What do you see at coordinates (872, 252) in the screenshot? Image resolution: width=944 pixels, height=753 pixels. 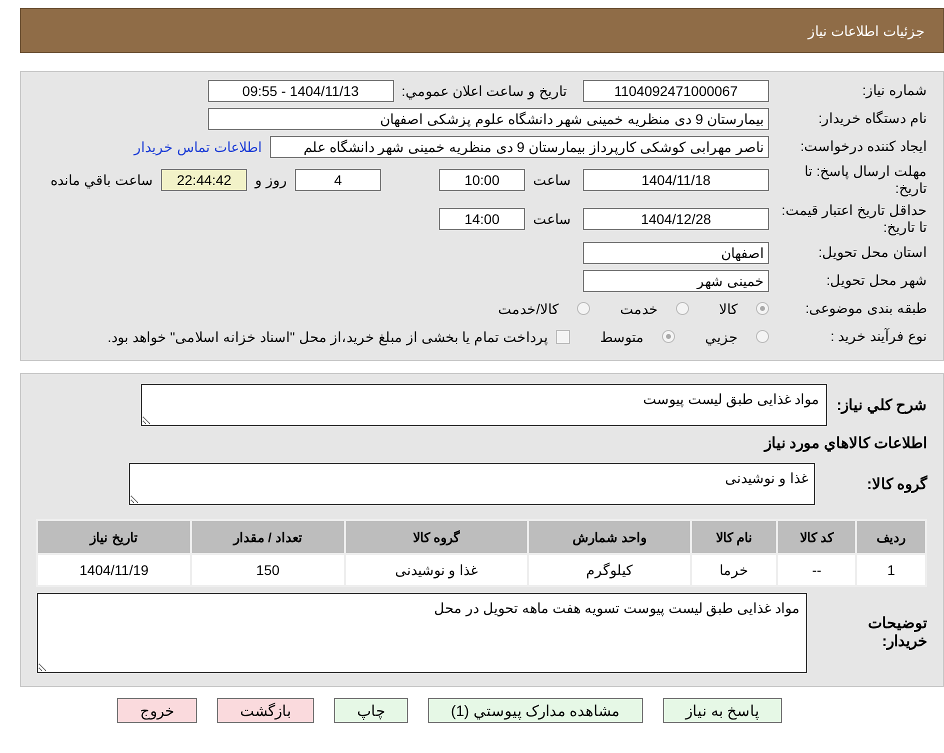 I see `field-label: استان محل تحویل:` at bounding box center [872, 252].